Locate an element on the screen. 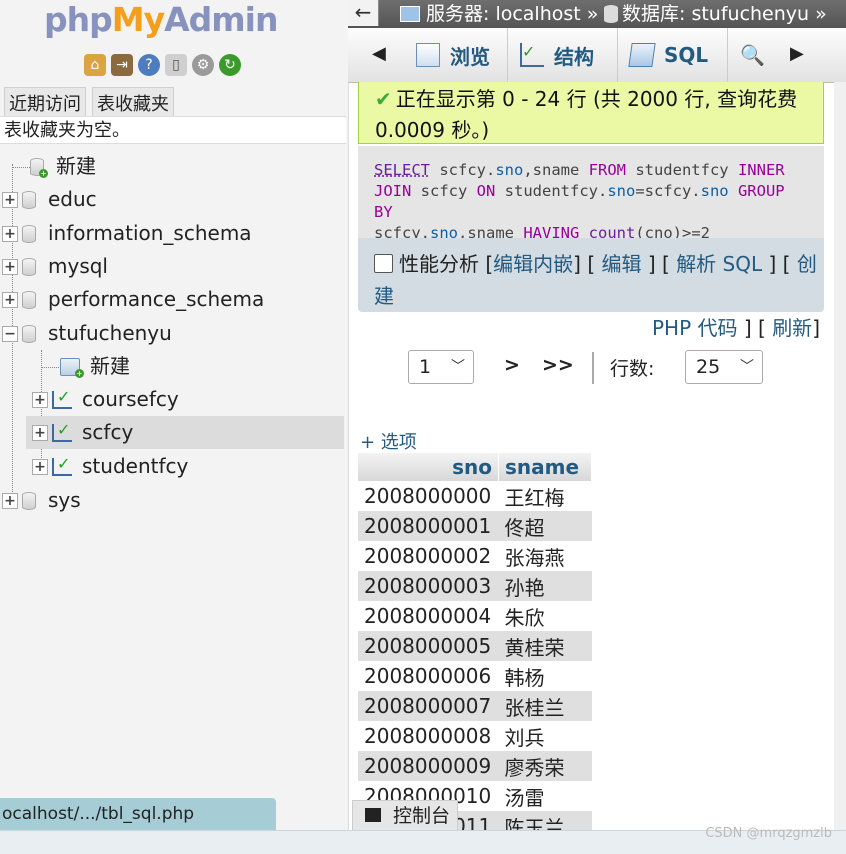 Image resolution: width=846 pixels, height=854 pixels. breadcrumb-bar: ← 服务器: localhost » 数据库: stufuchenyu » is located at coordinates (597, 14).